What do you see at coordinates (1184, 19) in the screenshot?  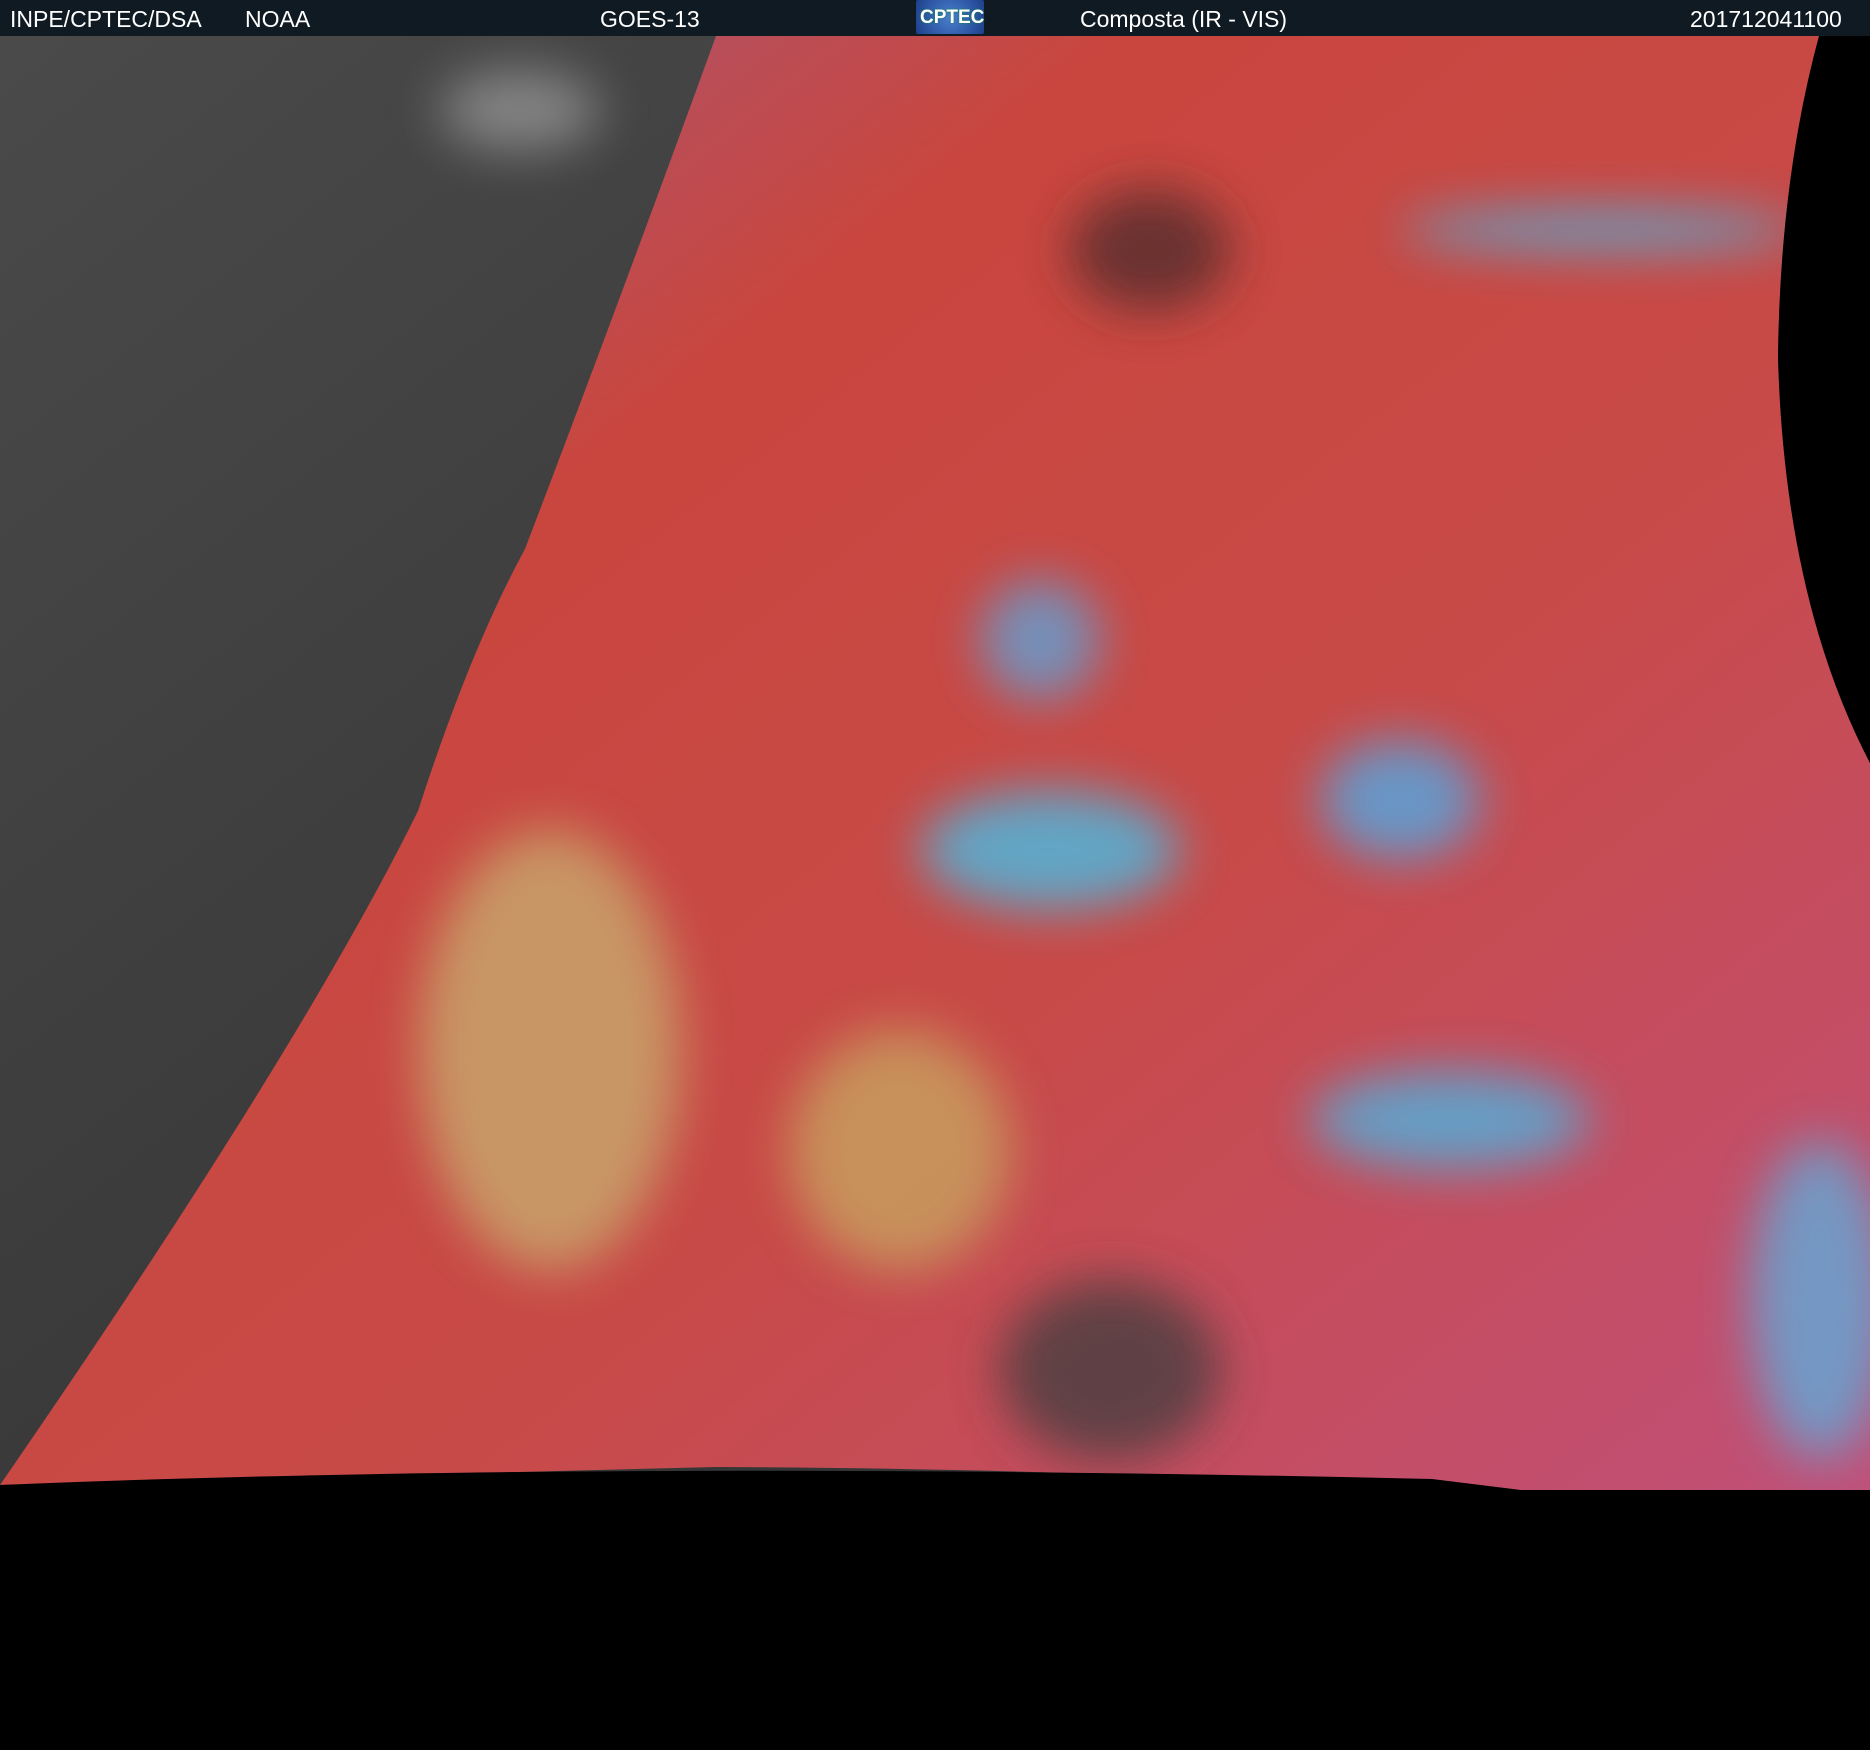 I see `product-label: Composta (IR - VIS)` at bounding box center [1184, 19].